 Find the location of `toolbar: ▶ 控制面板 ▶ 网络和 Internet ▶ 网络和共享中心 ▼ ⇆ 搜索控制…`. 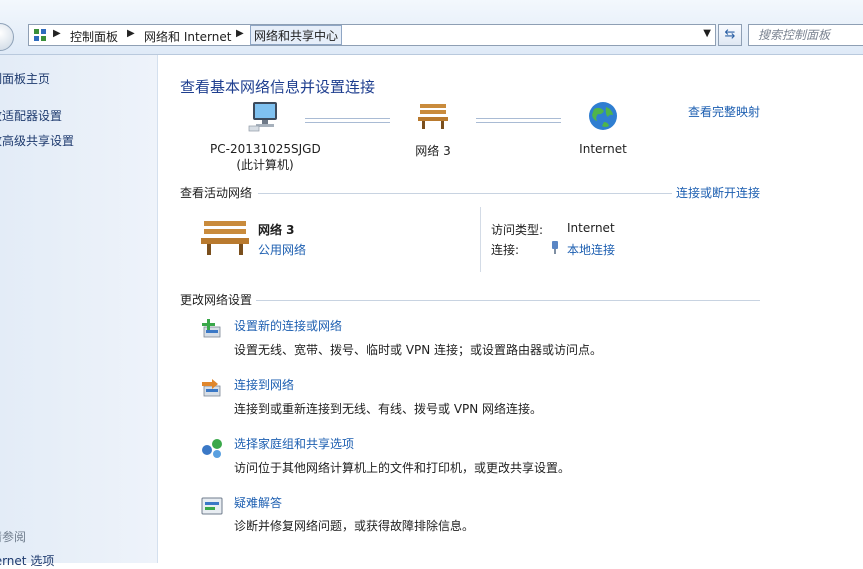

toolbar: ▶ 控制面板 ▶ 网络和 Internet ▶ 网络和共享中心 ▼ ⇆ 搜索控制… is located at coordinates (431, 27).